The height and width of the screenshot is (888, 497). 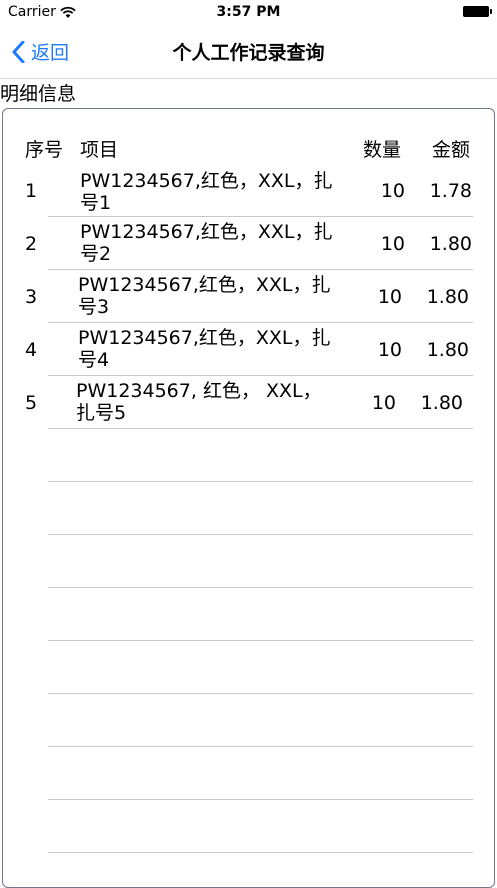 What do you see at coordinates (94, 360) in the screenshot?
I see `row-item-line2: 号4` at bounding box center [94, 360].